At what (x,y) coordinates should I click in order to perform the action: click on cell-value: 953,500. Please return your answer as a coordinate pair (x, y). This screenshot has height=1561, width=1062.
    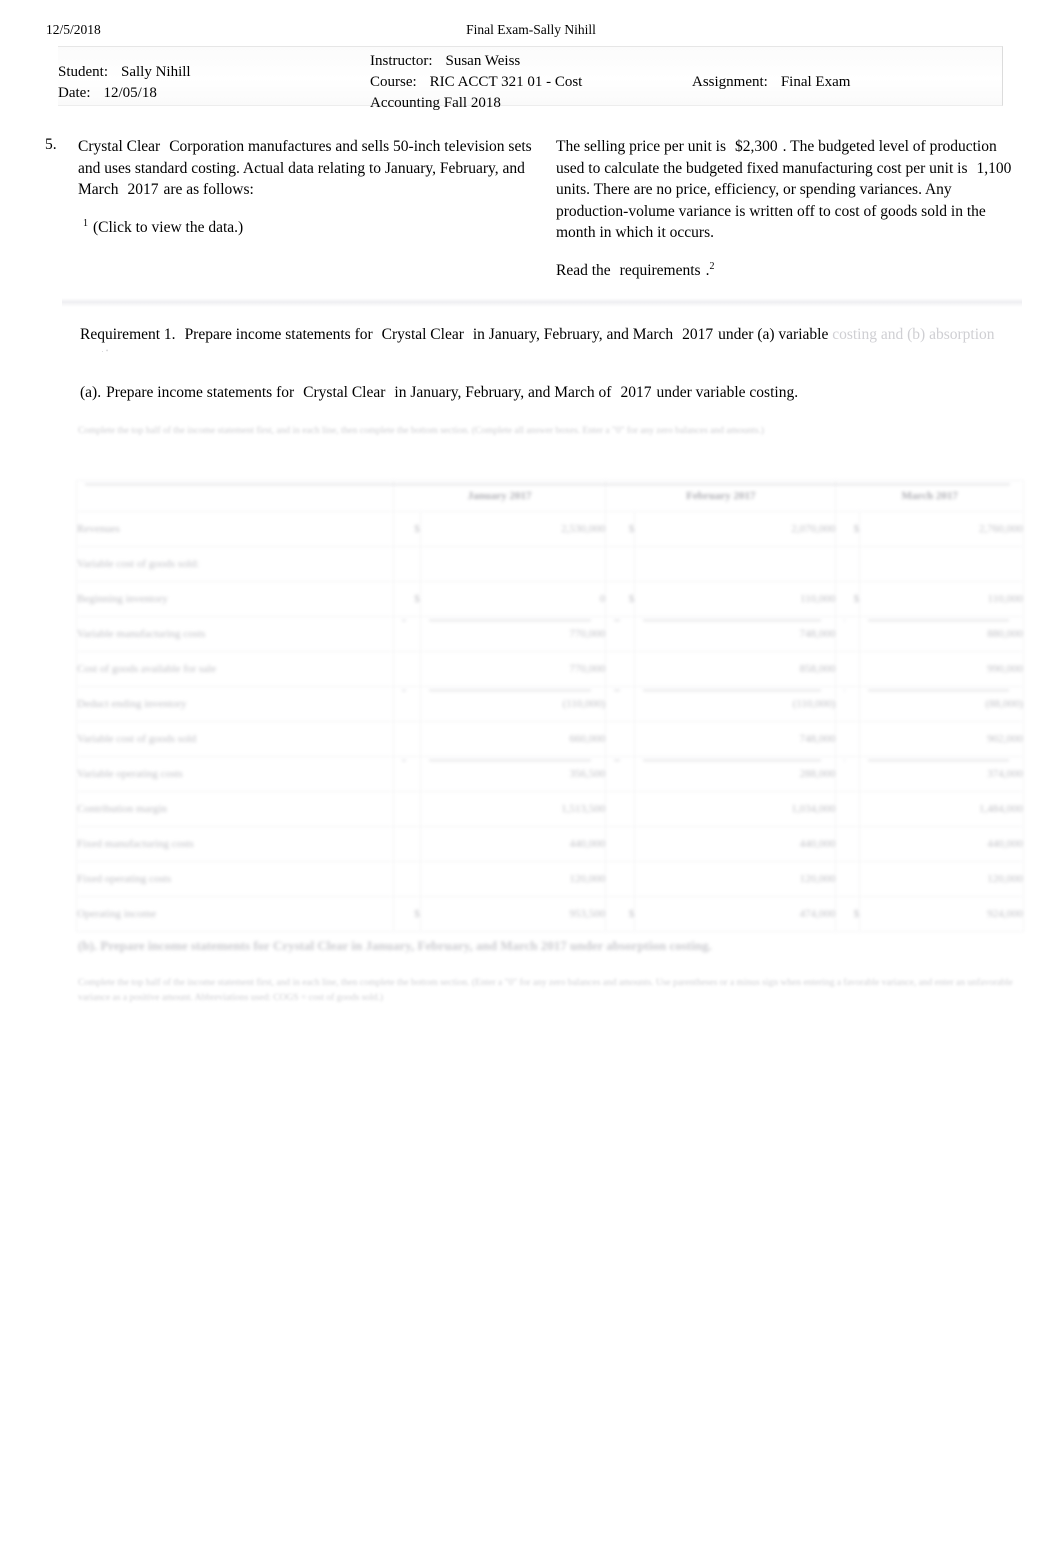
    Looking at the image, I should click on (513, 914).